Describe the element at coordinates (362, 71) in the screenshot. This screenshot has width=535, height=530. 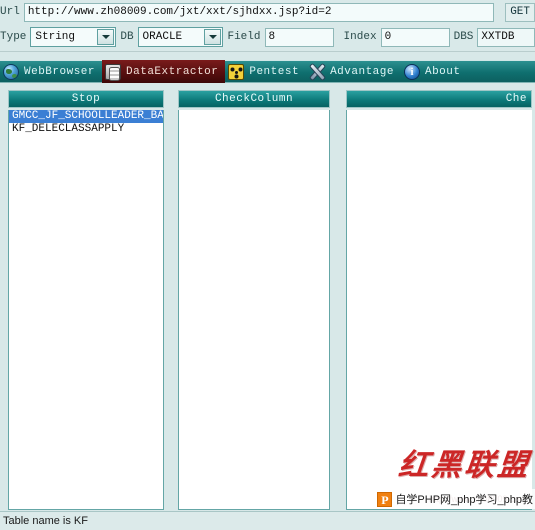
I see `tab-advantage-label: Advantage` at that location.